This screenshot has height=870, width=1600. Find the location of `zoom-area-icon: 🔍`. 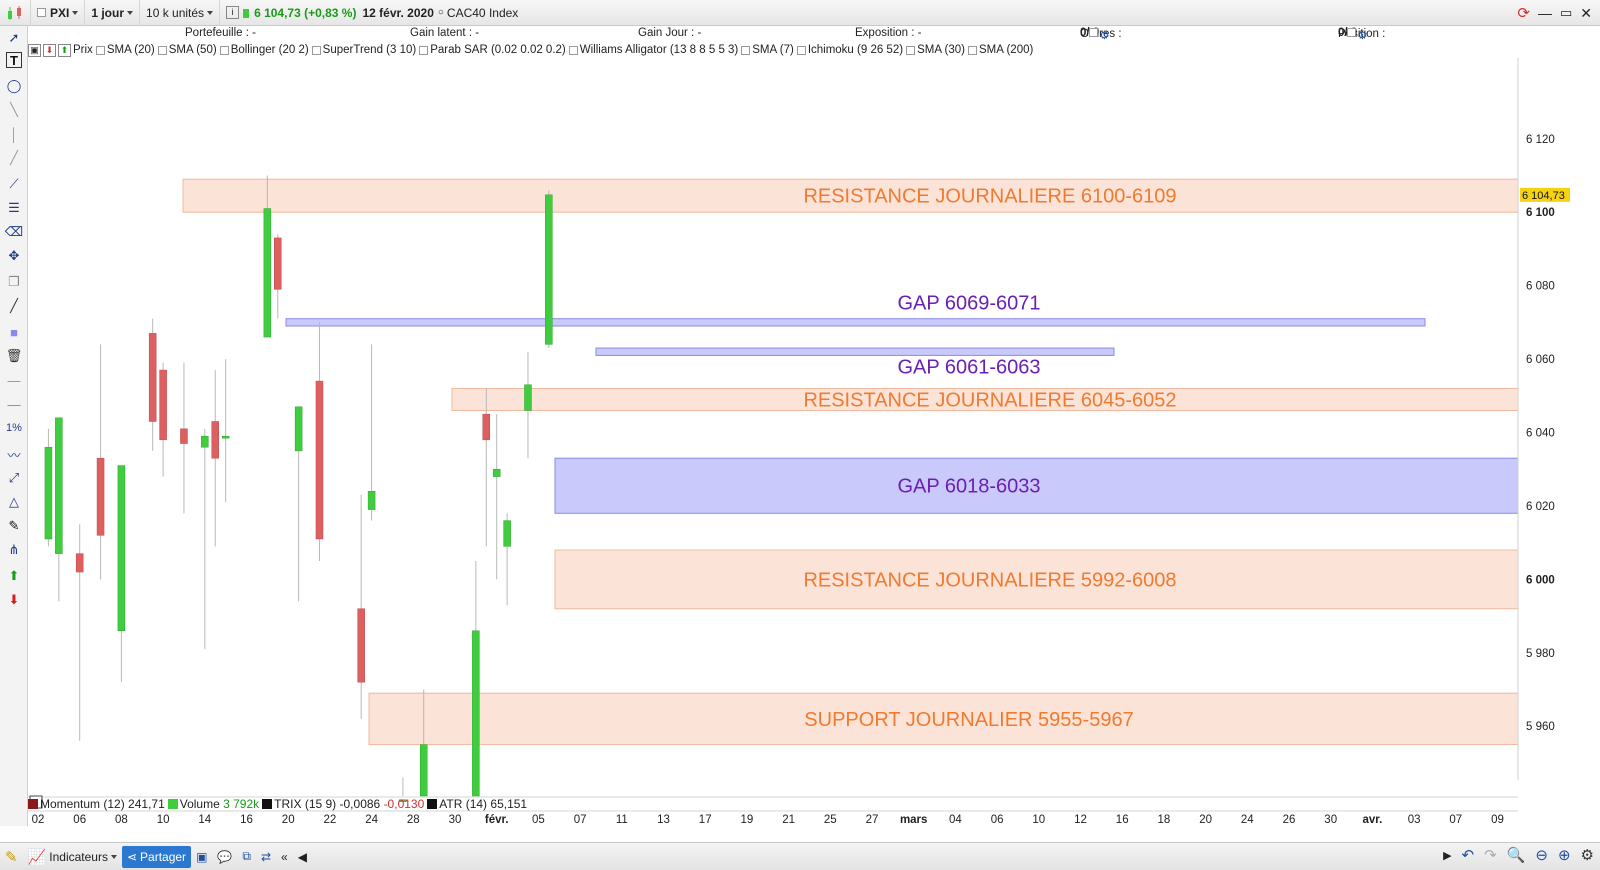

zoom-area-icon: 🔍 is located at coordinates (1516, 855).